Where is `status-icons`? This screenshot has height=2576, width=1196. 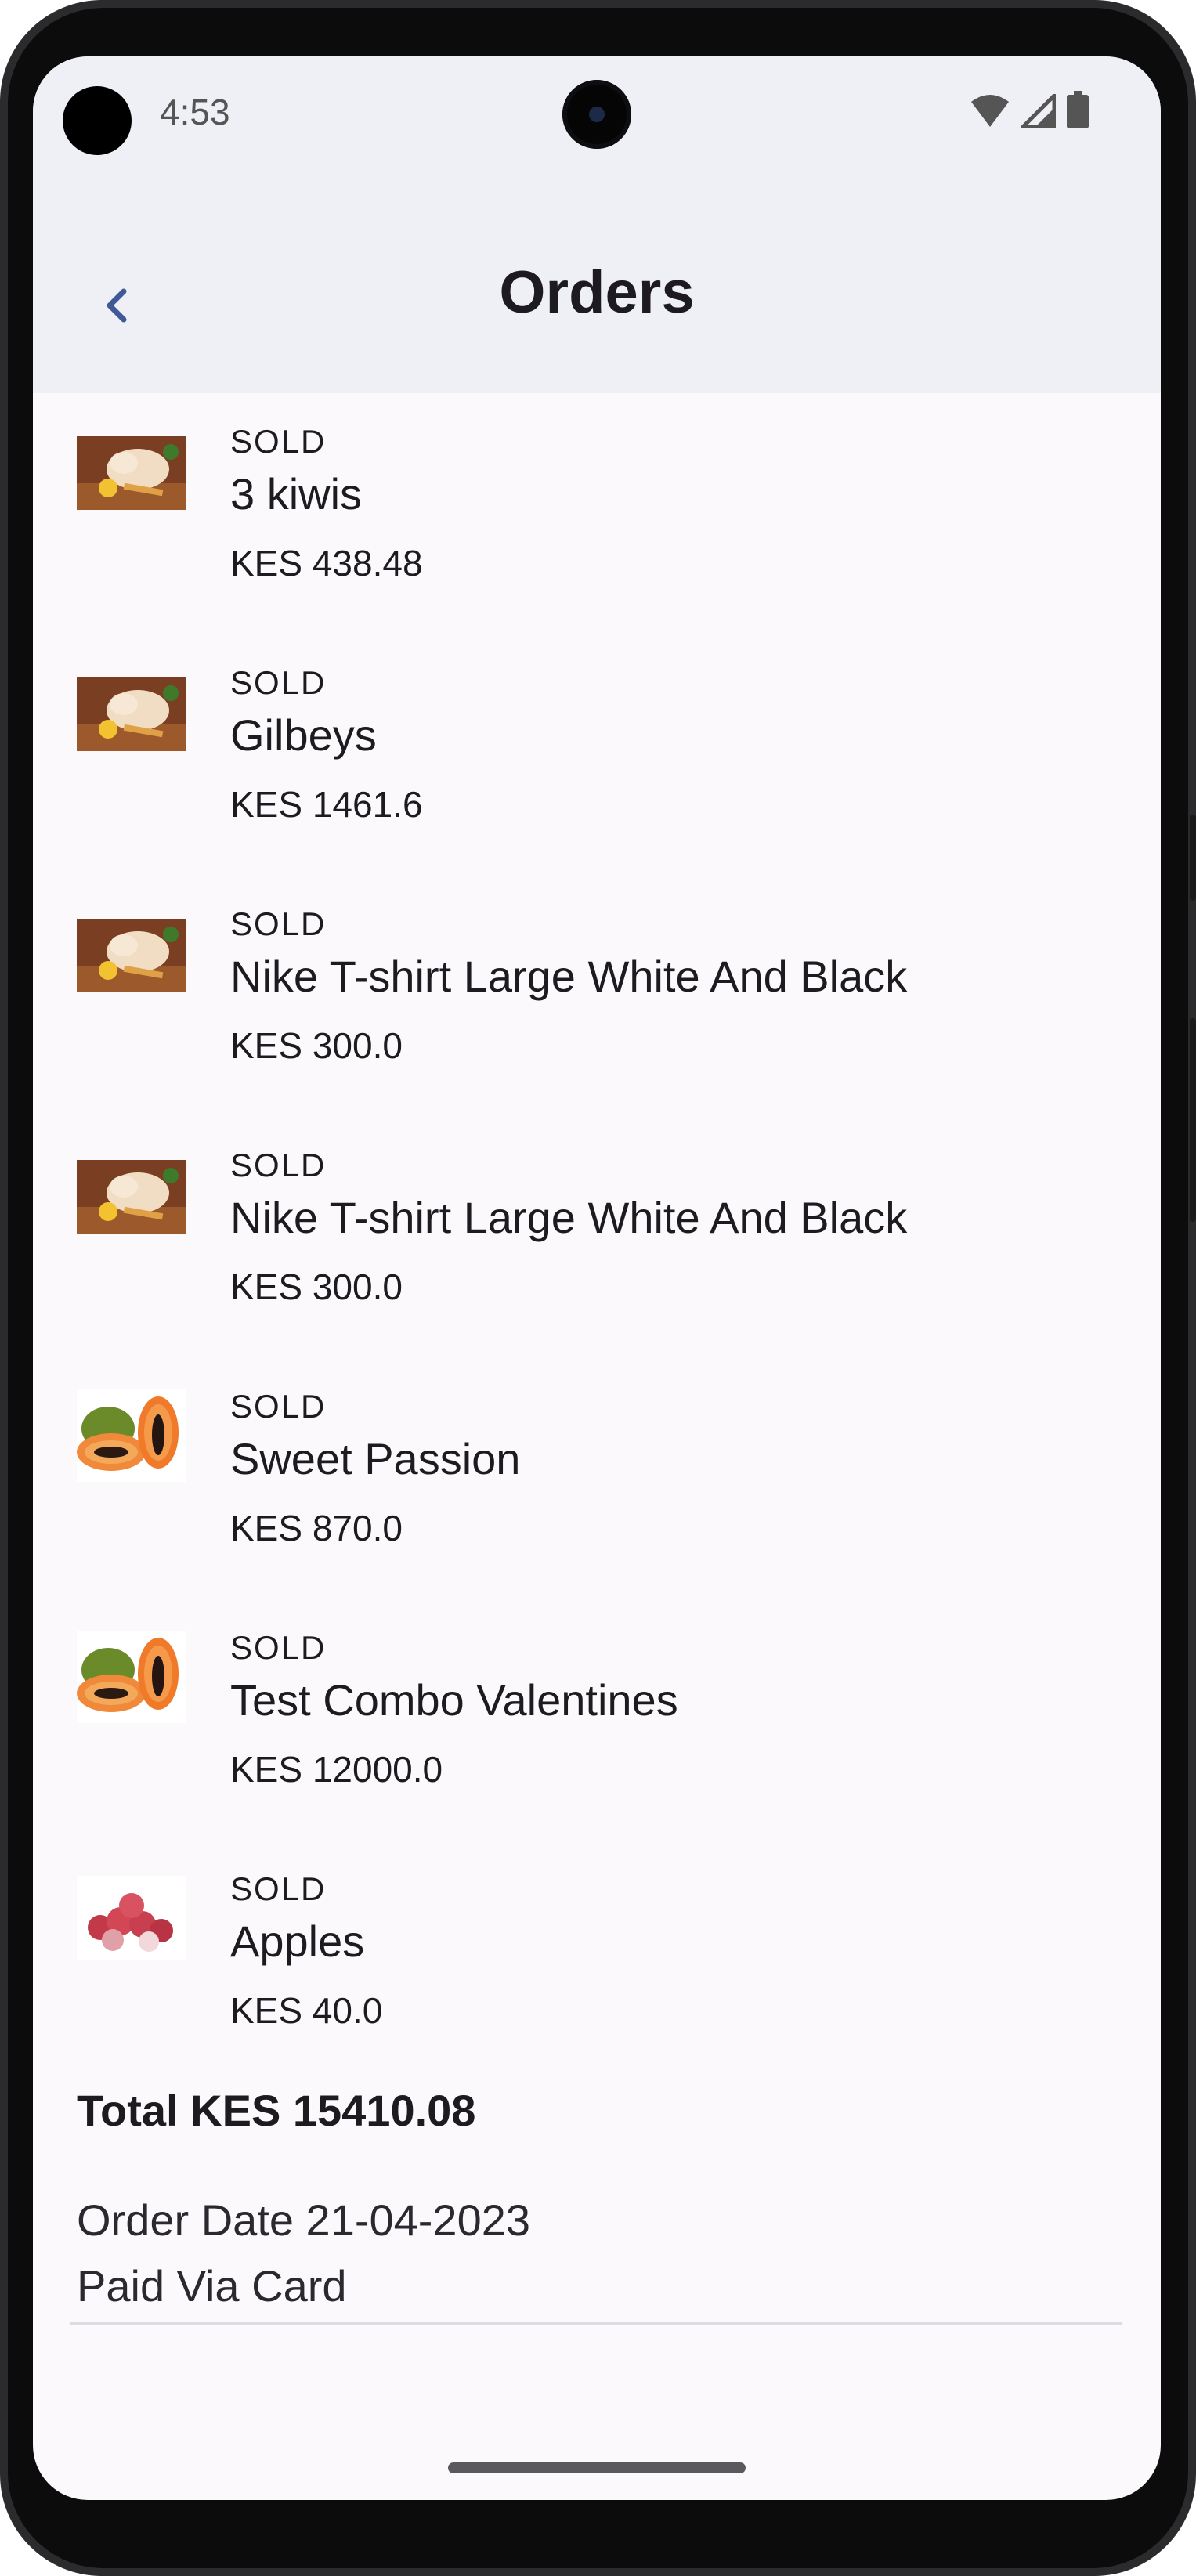
status-icons is located at coordinates (1029, 109).